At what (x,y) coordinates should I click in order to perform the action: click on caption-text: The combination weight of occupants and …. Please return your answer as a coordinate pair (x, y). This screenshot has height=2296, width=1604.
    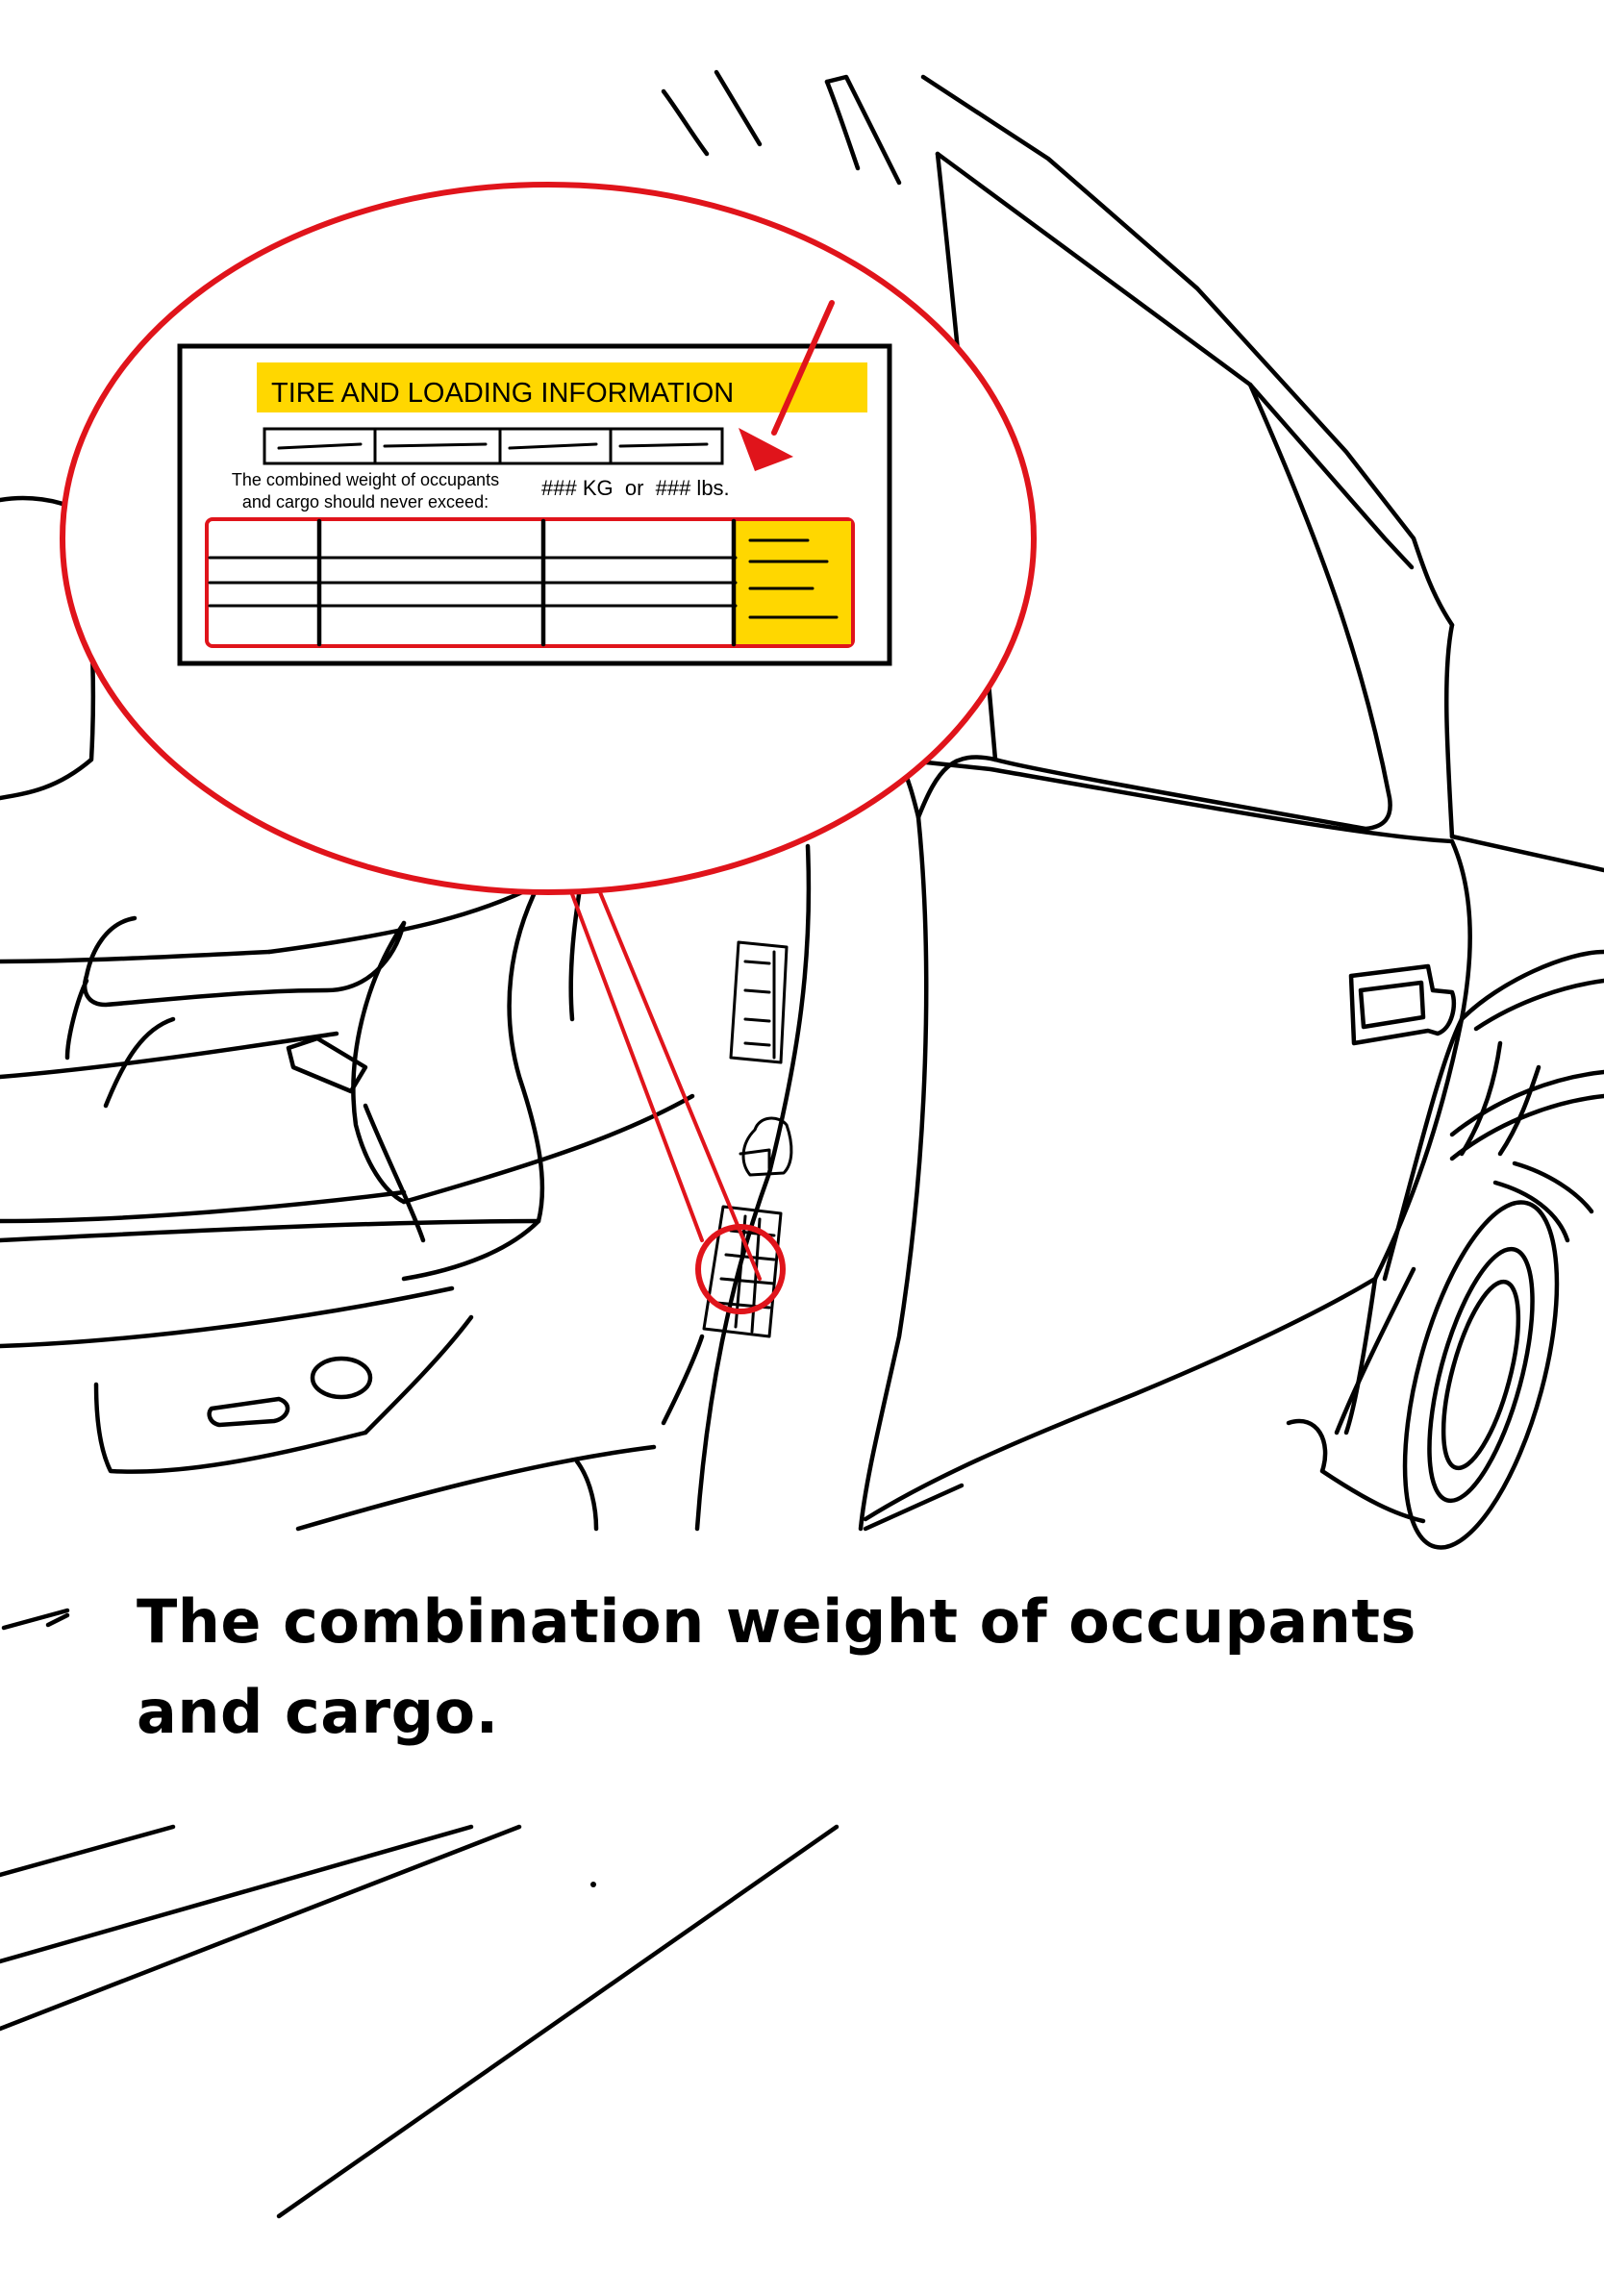
    Looking at the image, I should click on (776, 1666).